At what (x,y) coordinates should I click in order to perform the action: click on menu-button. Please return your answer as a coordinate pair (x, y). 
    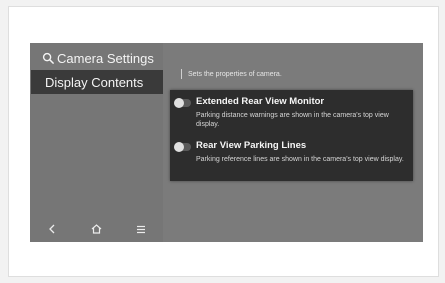
    Looking at the image, I should click on (141, 229).